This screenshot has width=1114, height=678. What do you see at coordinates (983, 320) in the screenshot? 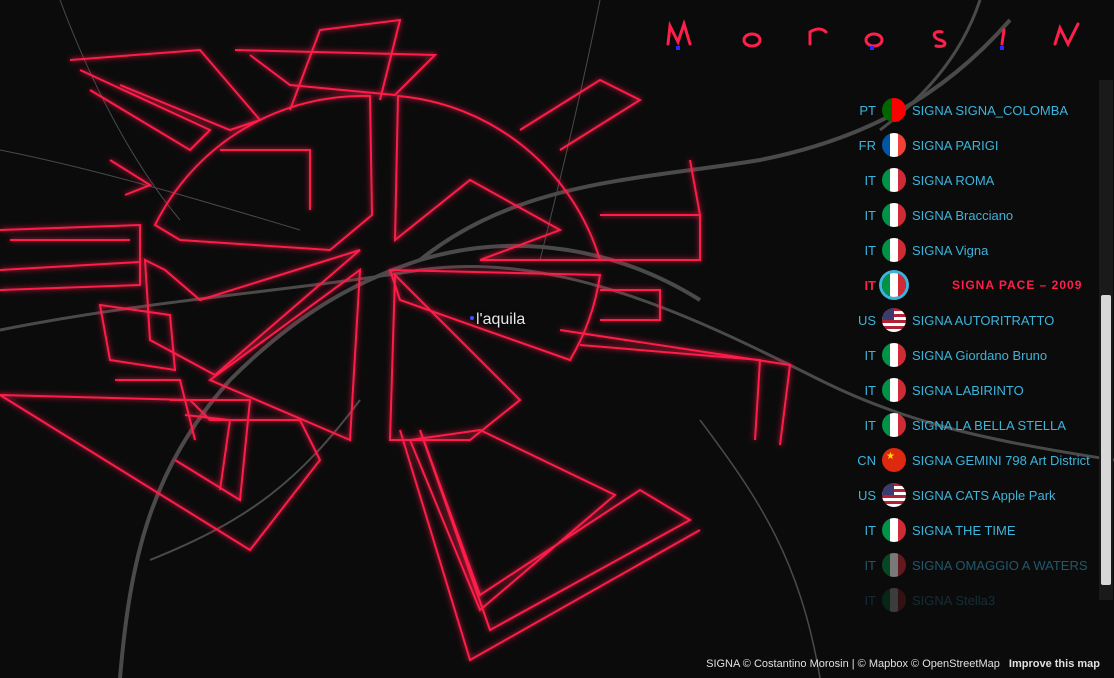
I see `artwork-name: SIGNA AUTORITRATTO` at bounding box center [983, 320].